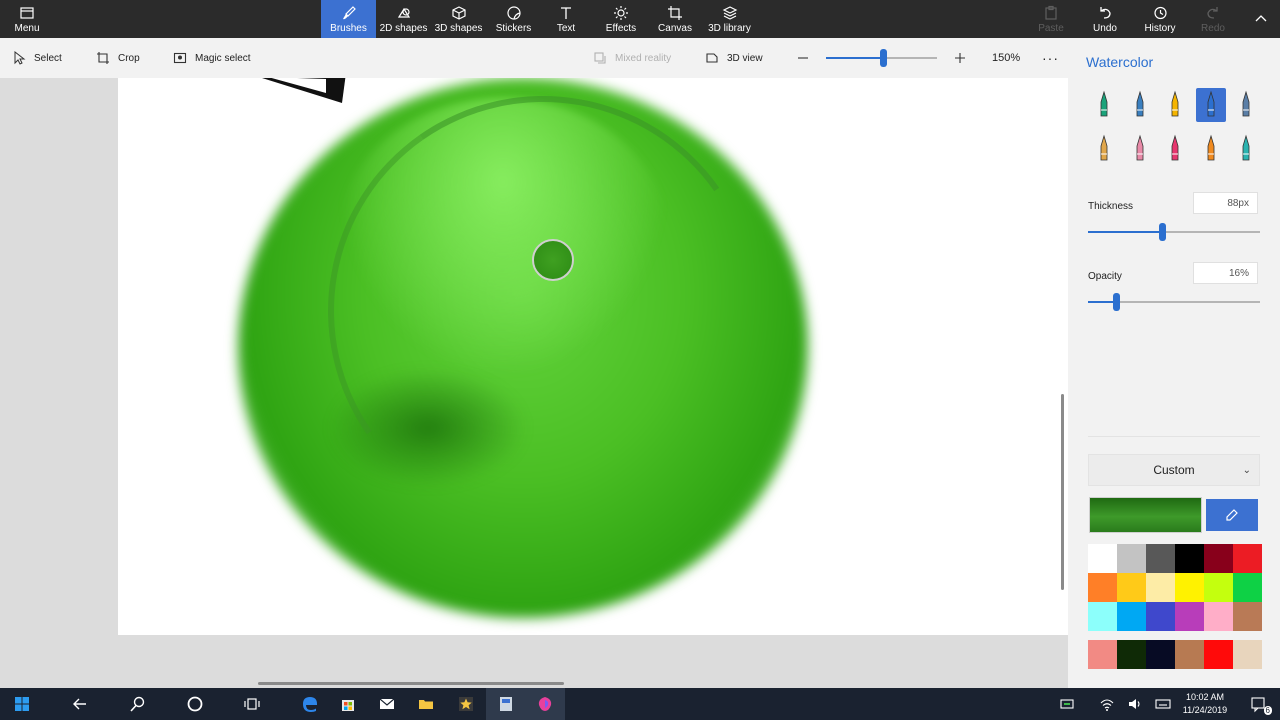 The image size is (1280, 720). Describe the element at coordinates (1174, 470) in the screenshot. I see `color-mode-dropdown: Custom ⌄` at that location.